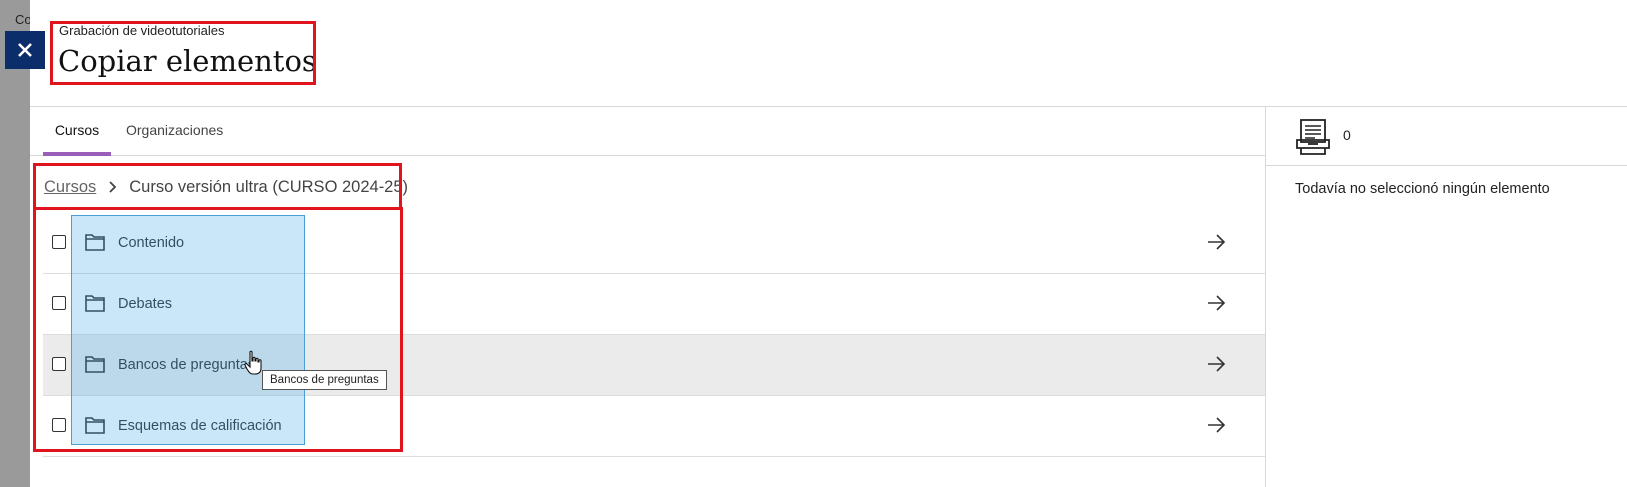  I want to click on empty-selection-message: Todavía no seleccionó ningún elemento, so click(1422, 189).